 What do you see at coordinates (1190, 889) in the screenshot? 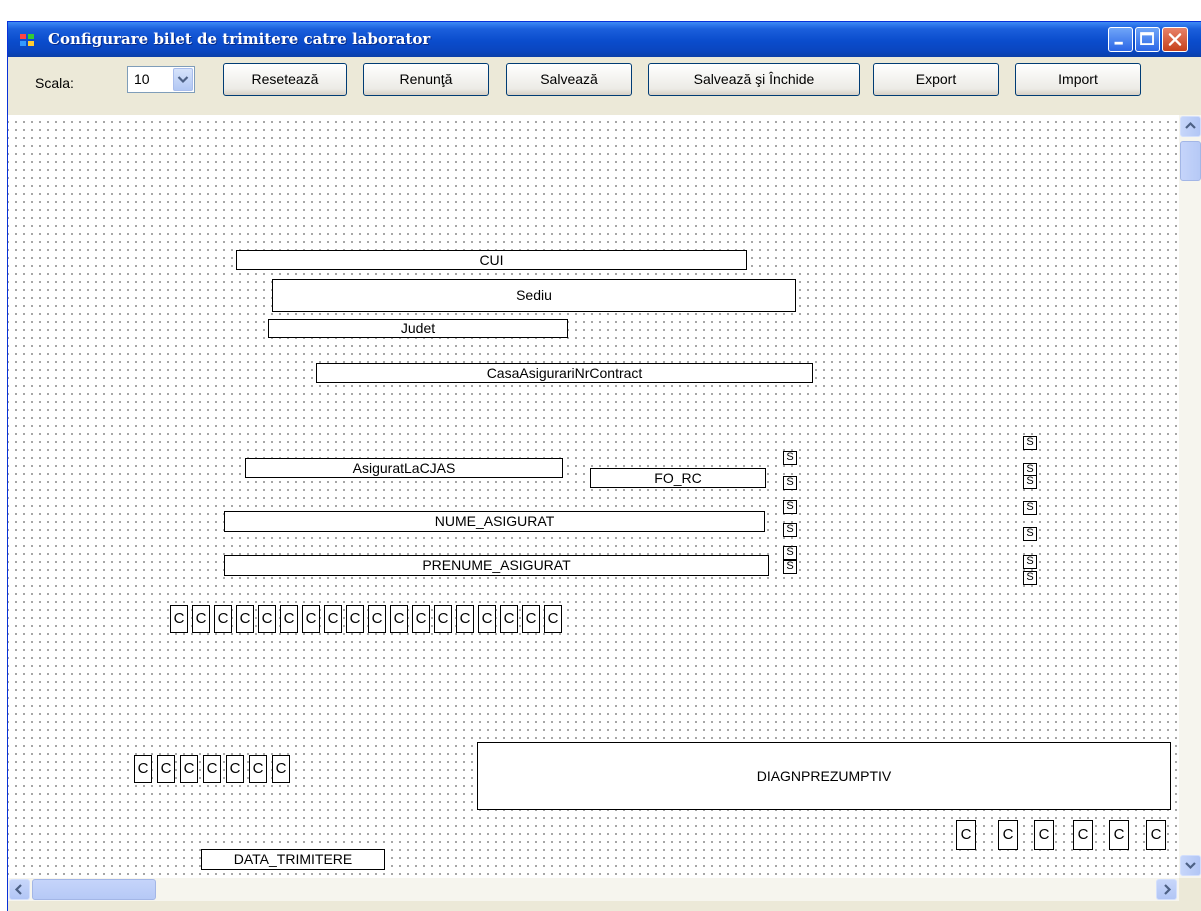
I see `size-grip` at bounding box center [1190, 889].